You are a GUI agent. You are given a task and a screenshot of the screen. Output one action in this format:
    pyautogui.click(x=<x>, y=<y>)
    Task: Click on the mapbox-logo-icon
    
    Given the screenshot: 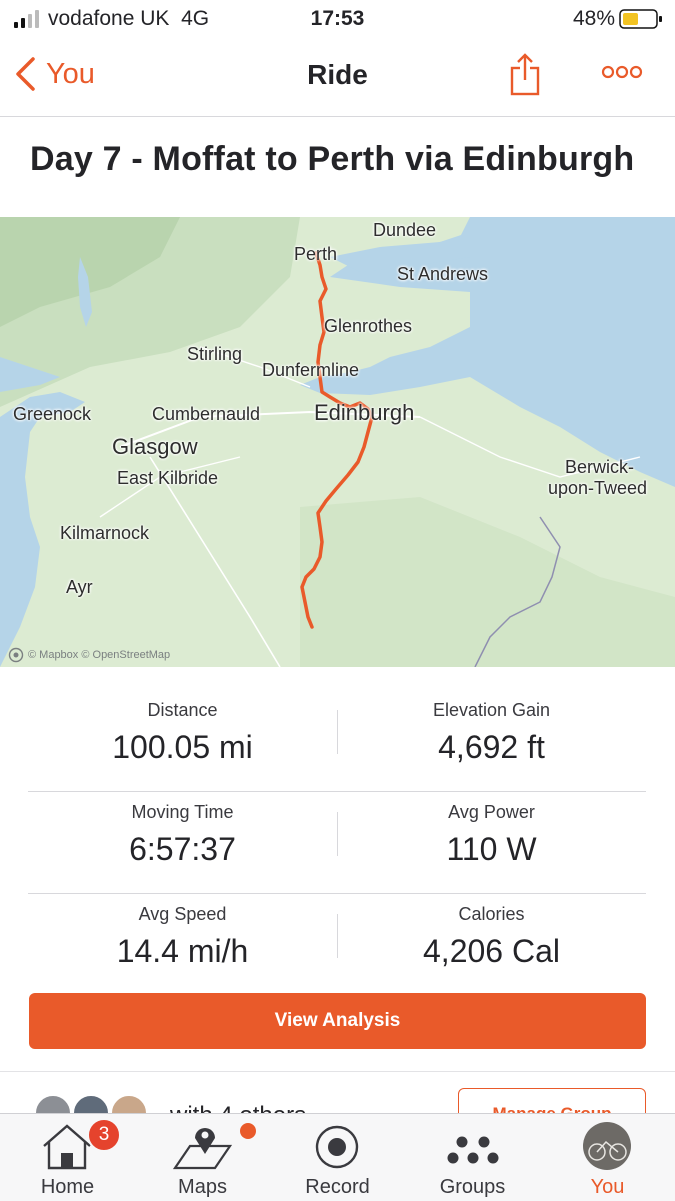 What is the action you would take?
    pyautogui.click(x=16, y=655)
    